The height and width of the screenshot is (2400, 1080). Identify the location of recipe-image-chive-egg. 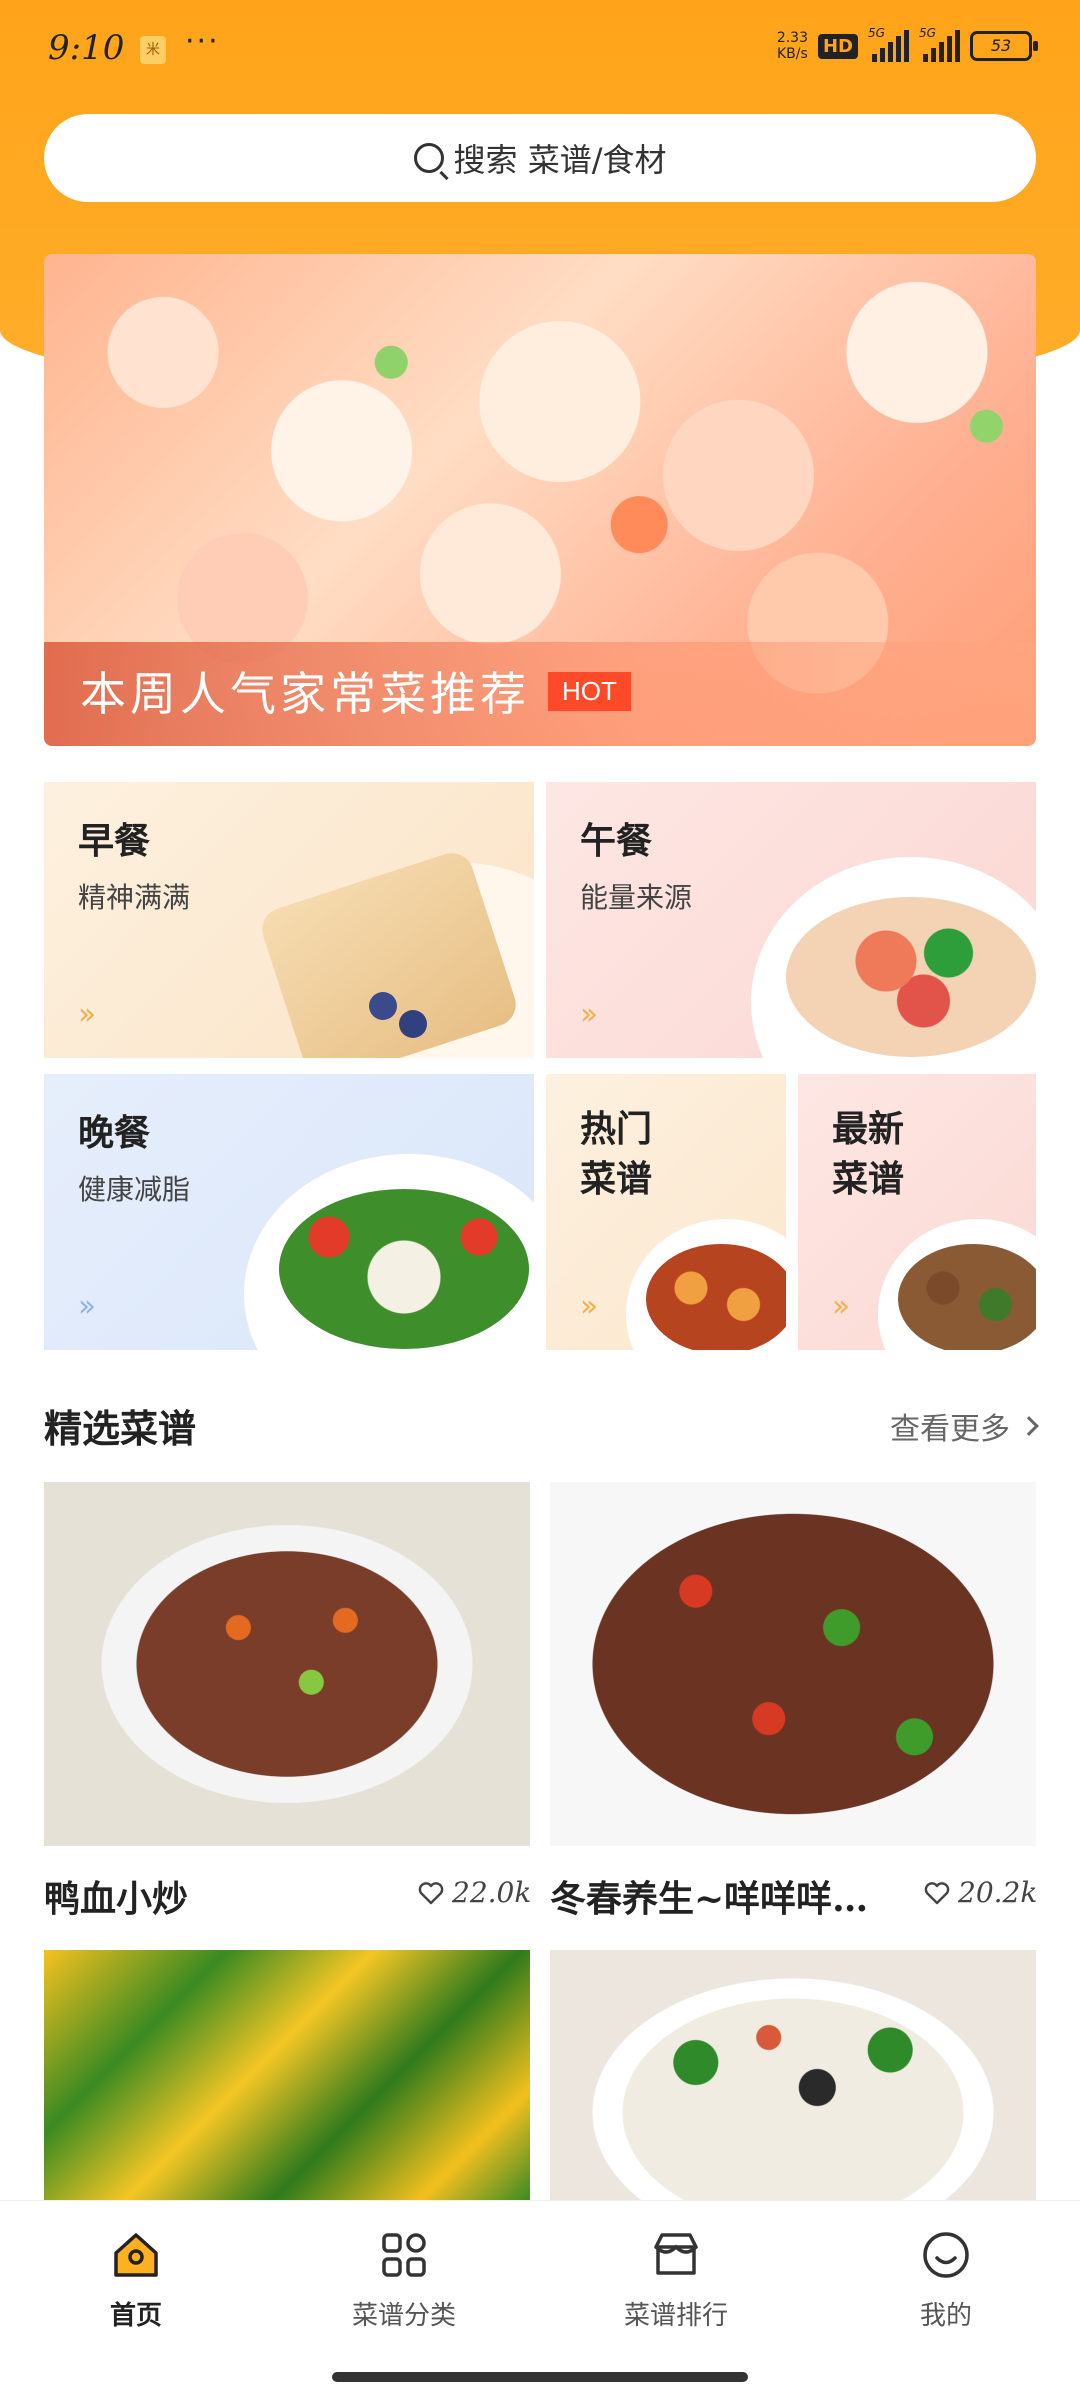
(287, 2075).